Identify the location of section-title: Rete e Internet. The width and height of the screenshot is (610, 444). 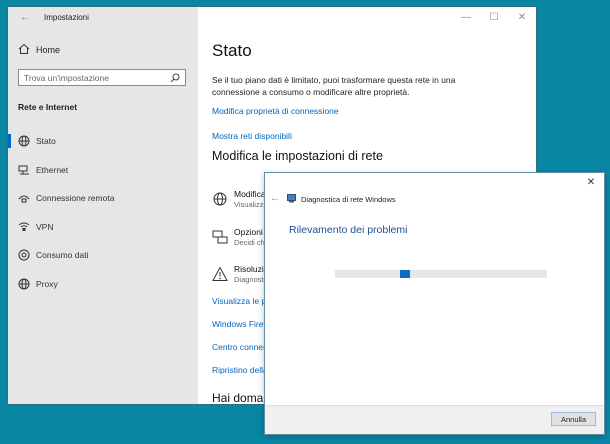
(48, 107).